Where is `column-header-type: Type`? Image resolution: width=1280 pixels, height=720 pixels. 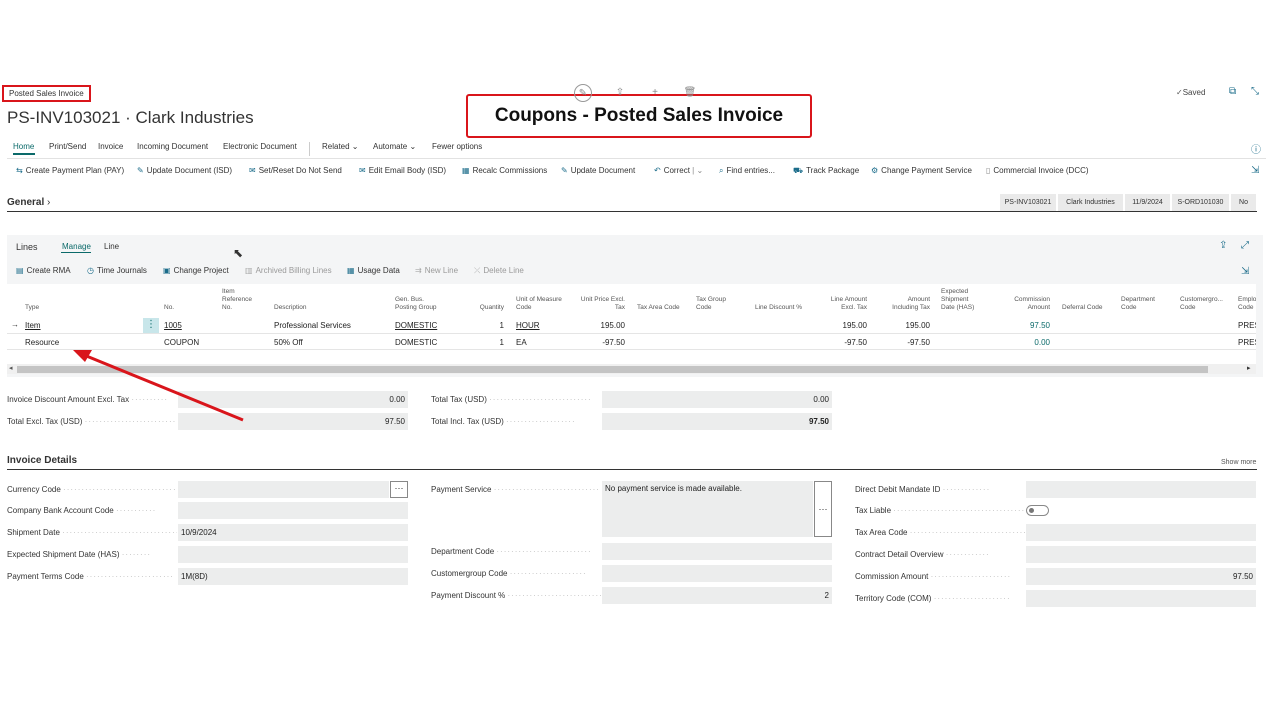
column-header-type: Type is located at coordinates (32, 308).